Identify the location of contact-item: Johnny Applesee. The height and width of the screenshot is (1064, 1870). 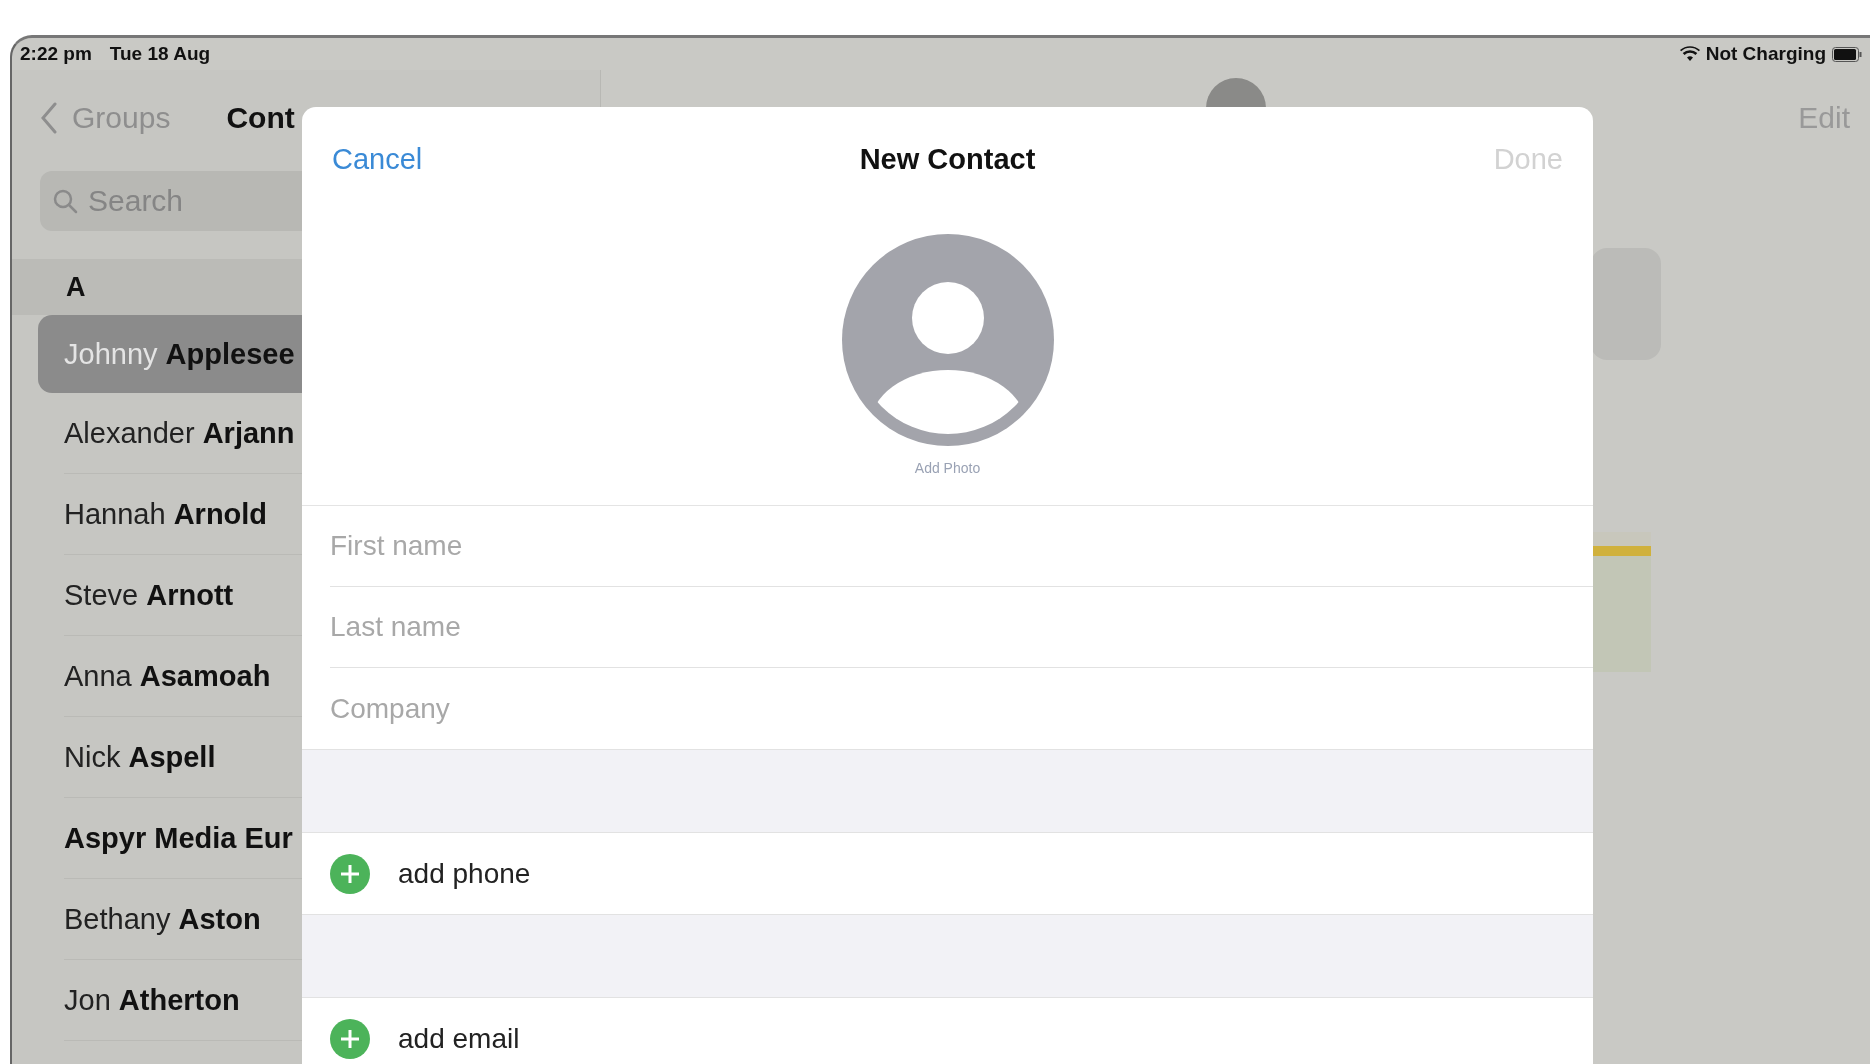
(170, 354).